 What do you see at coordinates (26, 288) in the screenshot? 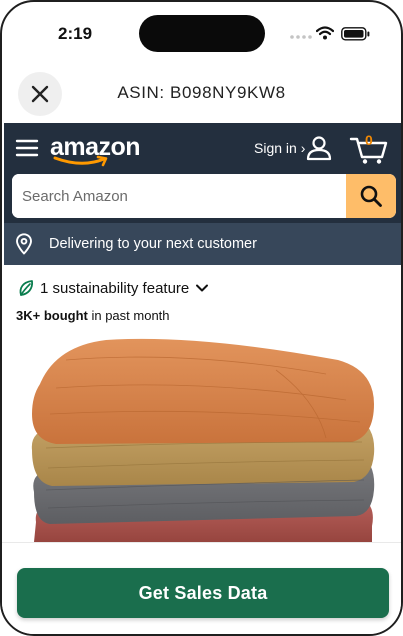
I see `leaf-icon` at bounding box center [26, 288].